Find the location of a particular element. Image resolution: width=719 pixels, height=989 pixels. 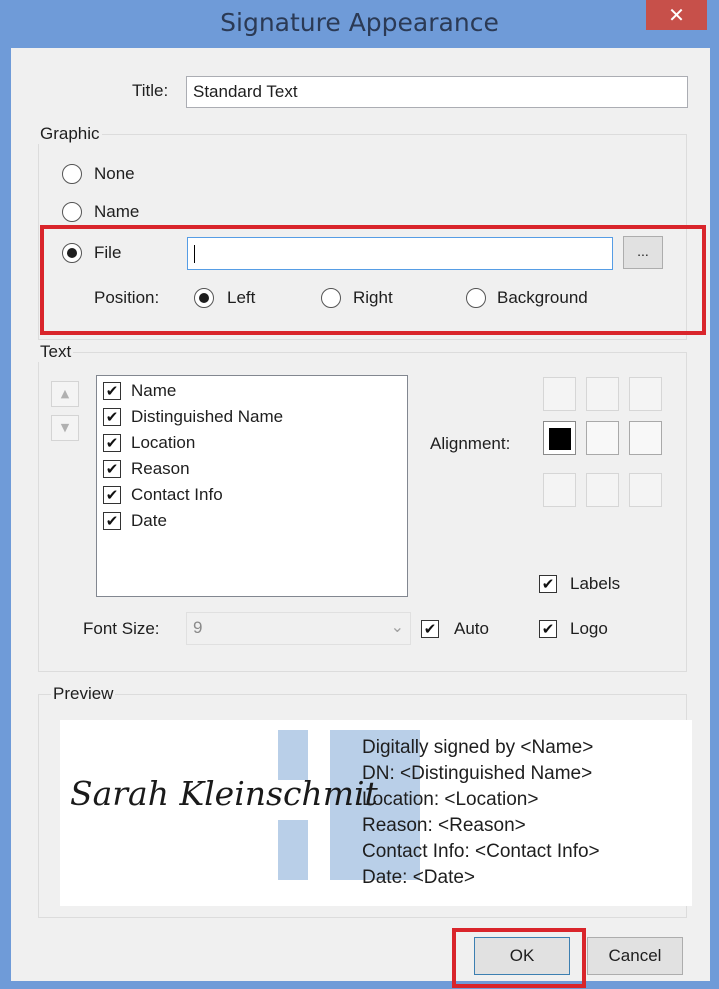

list-item-label: Name is located at coordinates (154, 390).